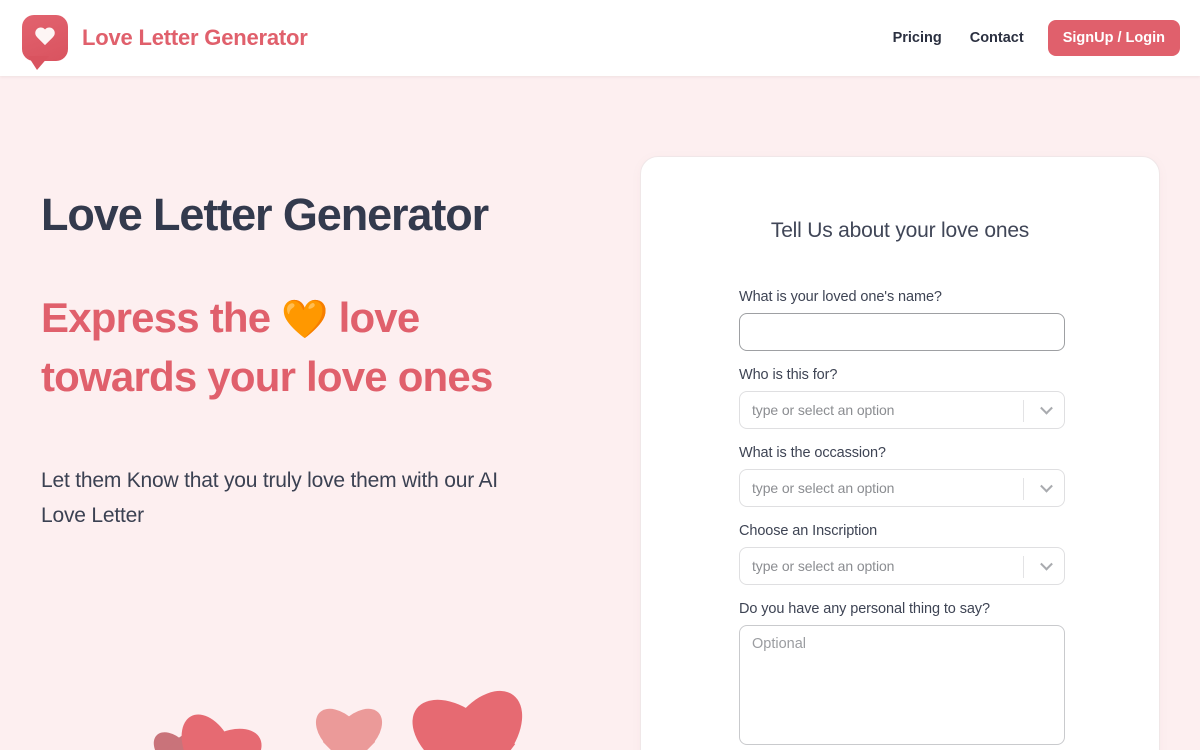 The height and width of the screenshot is (750, 1200). I want to click on who-is-this-for-select: type or select an option, so click(902, 410).